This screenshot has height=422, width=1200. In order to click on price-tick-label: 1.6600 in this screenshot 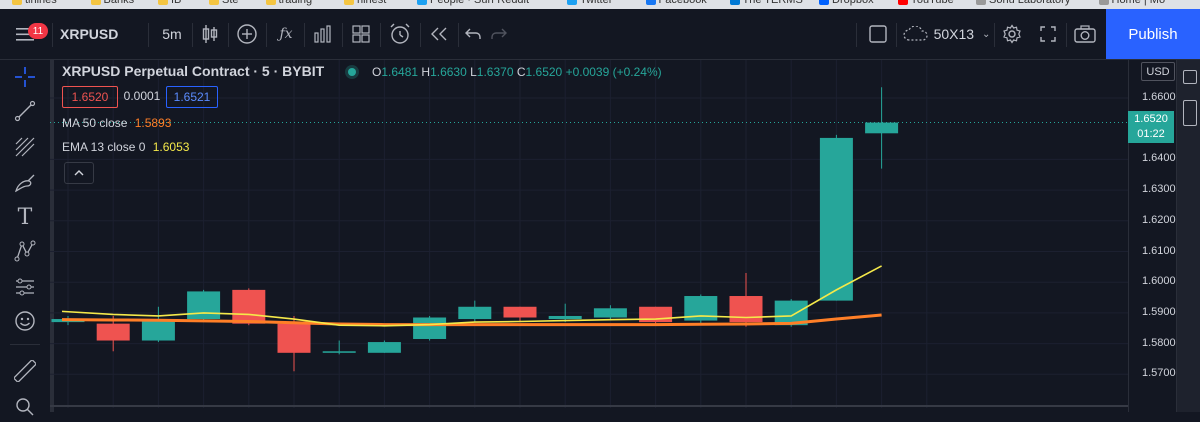, I will do `click(1159, 97)`.